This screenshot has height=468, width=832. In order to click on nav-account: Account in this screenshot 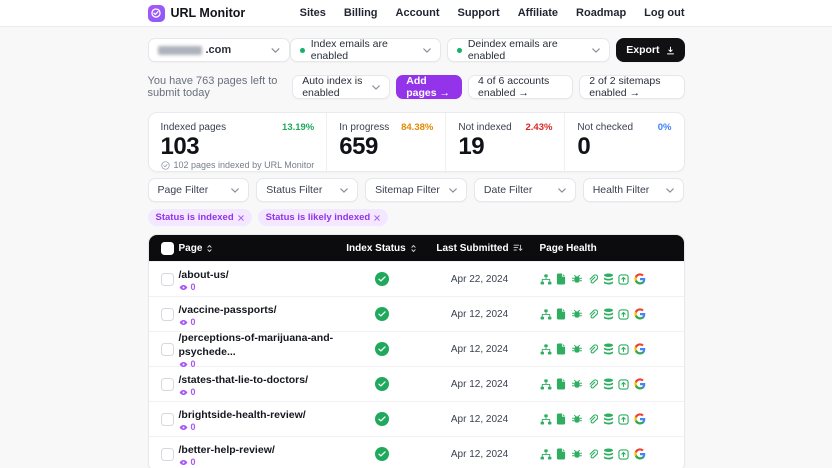, I will do `click(418, 13)`.